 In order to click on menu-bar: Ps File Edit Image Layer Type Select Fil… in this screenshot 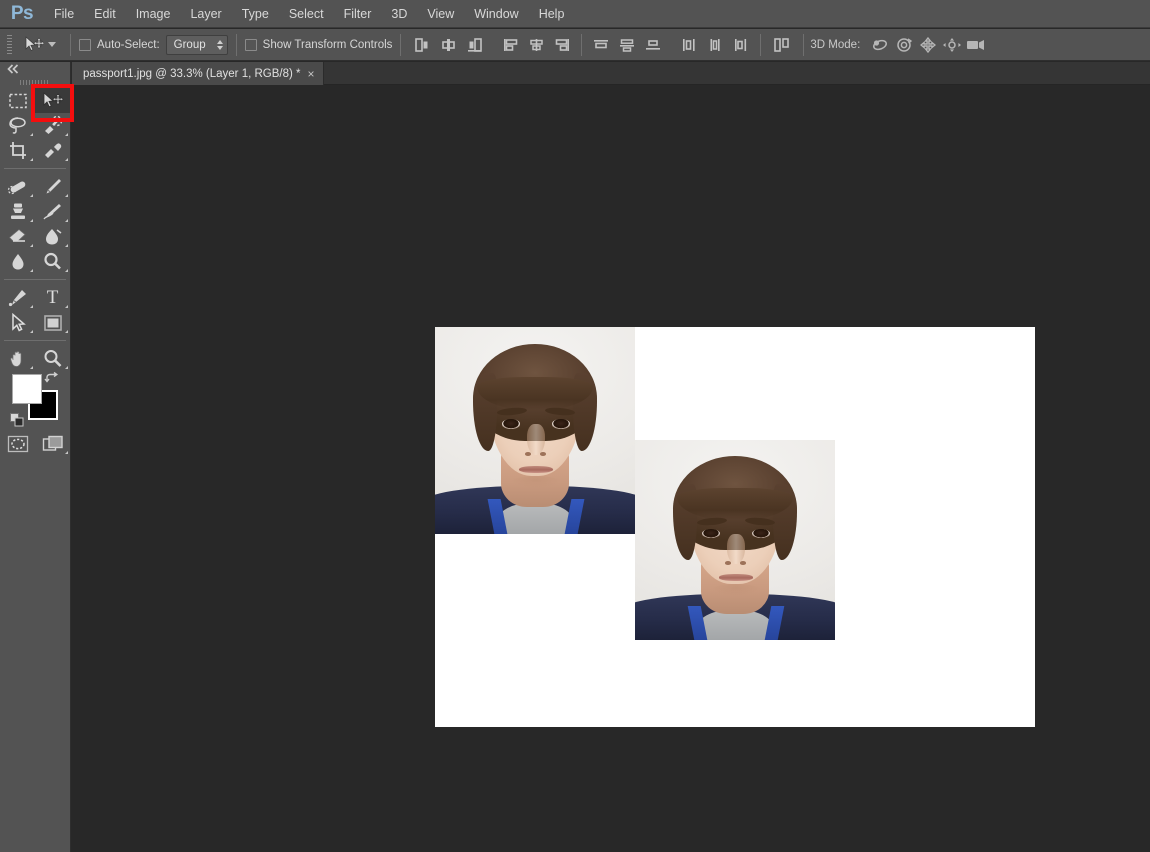, I will do `click(575, 14)`.